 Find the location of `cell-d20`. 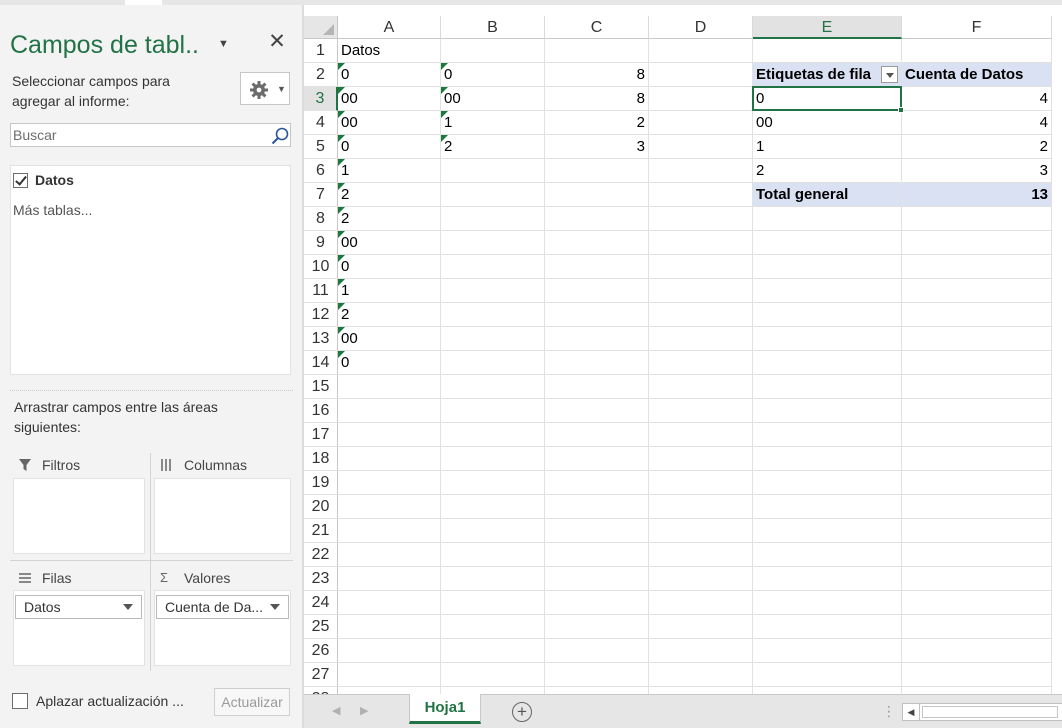

cell-d20 is located at coordinates (701, 507).